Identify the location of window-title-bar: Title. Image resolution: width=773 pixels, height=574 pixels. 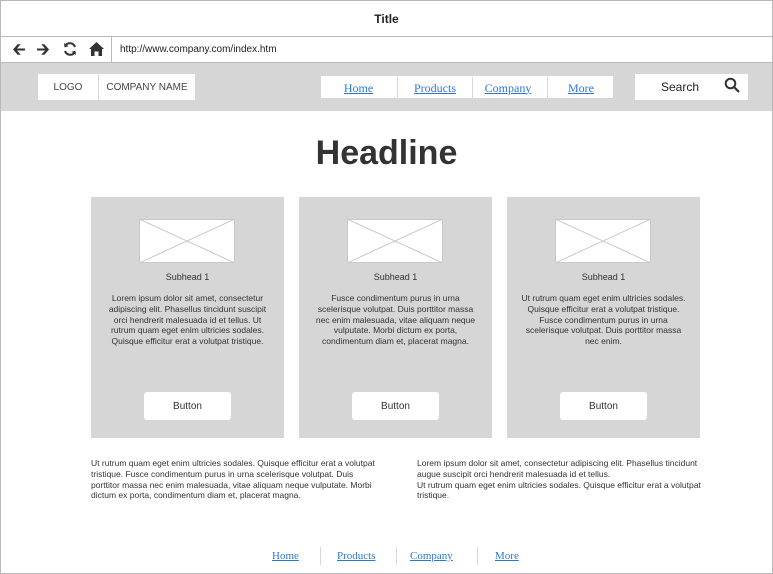
(386, 19).